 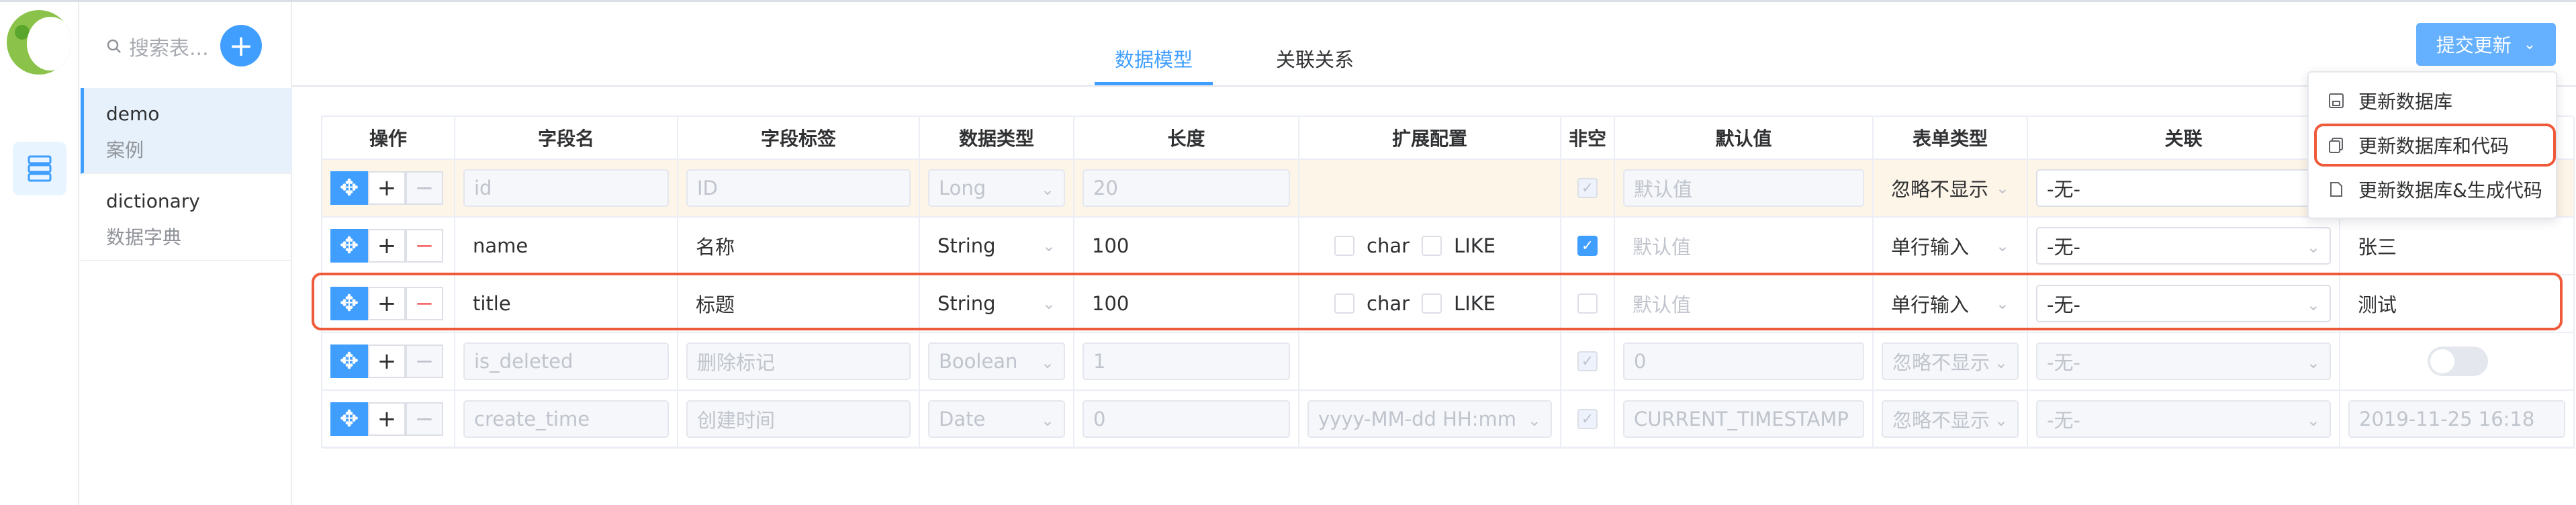 What do you see at coordinates (1950, 246) in the screenshot?
I see `form-type-select: 单行输入 ⌄` at bounding box center [1950, 246].